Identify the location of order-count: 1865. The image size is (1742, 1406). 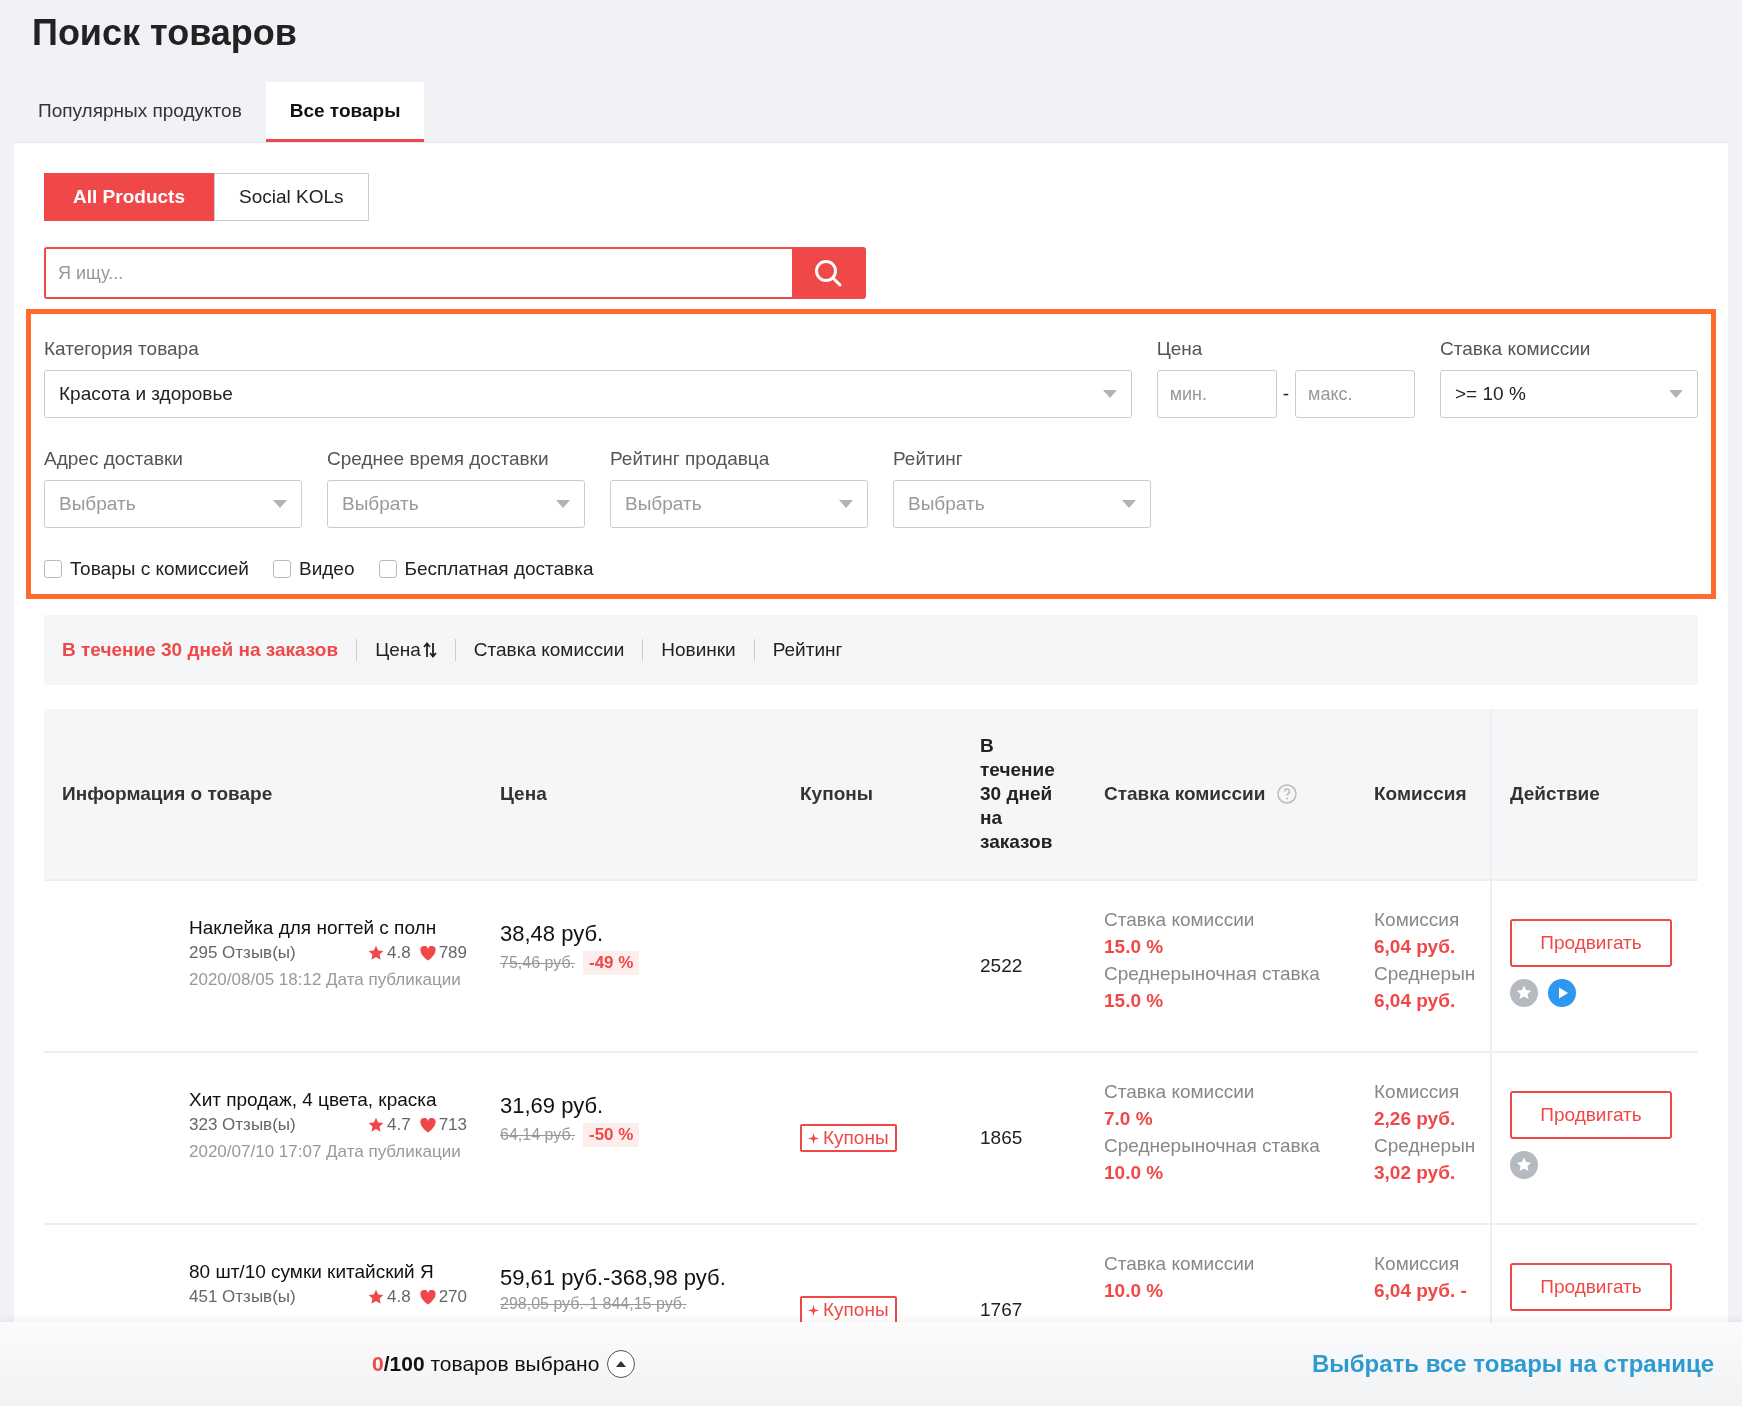
(1002, 1138).